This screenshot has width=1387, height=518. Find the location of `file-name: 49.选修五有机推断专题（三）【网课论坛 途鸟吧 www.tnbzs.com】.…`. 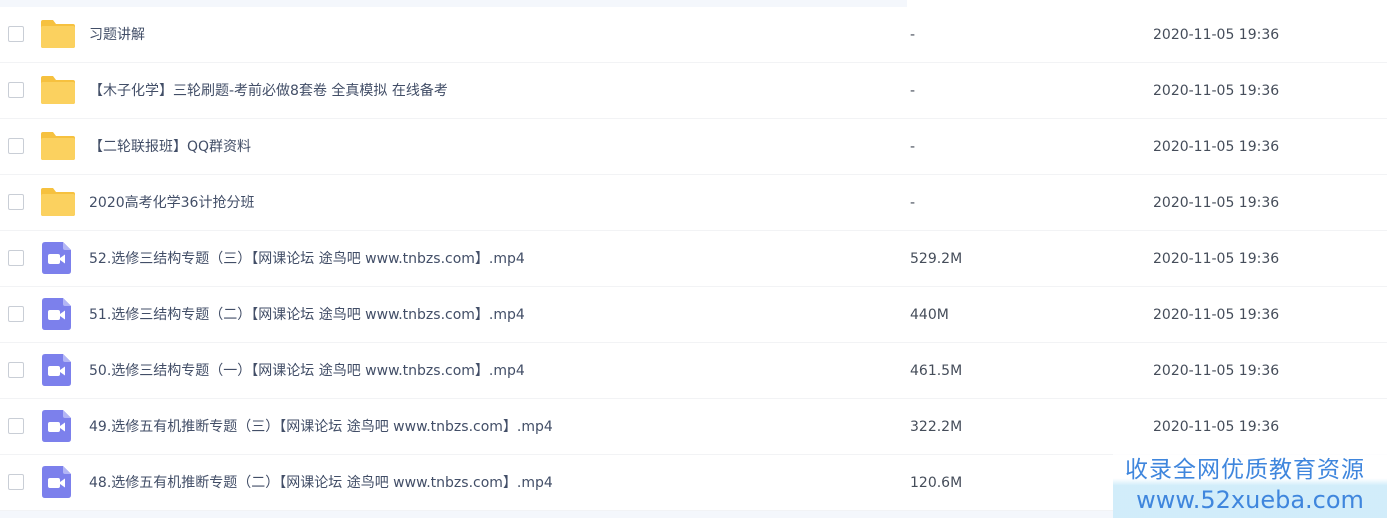

file-name: 49.选修五有机推断专题（三）【网课论坛 途鸟吧 www.tnbzs.com】.… is located at coordinates (321, 427).